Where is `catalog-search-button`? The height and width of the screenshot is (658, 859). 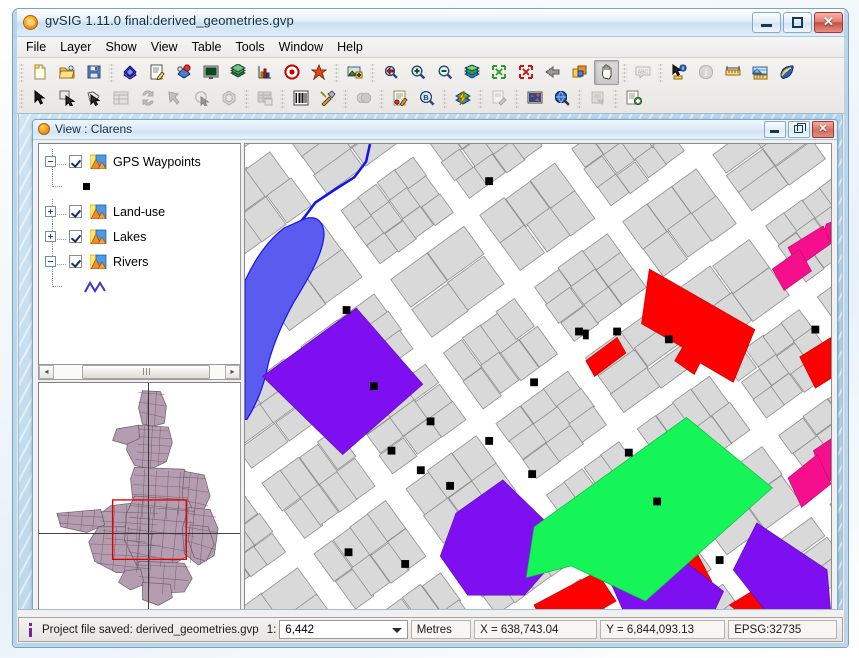
catalog-search-button is located at coordinates (786, 72).